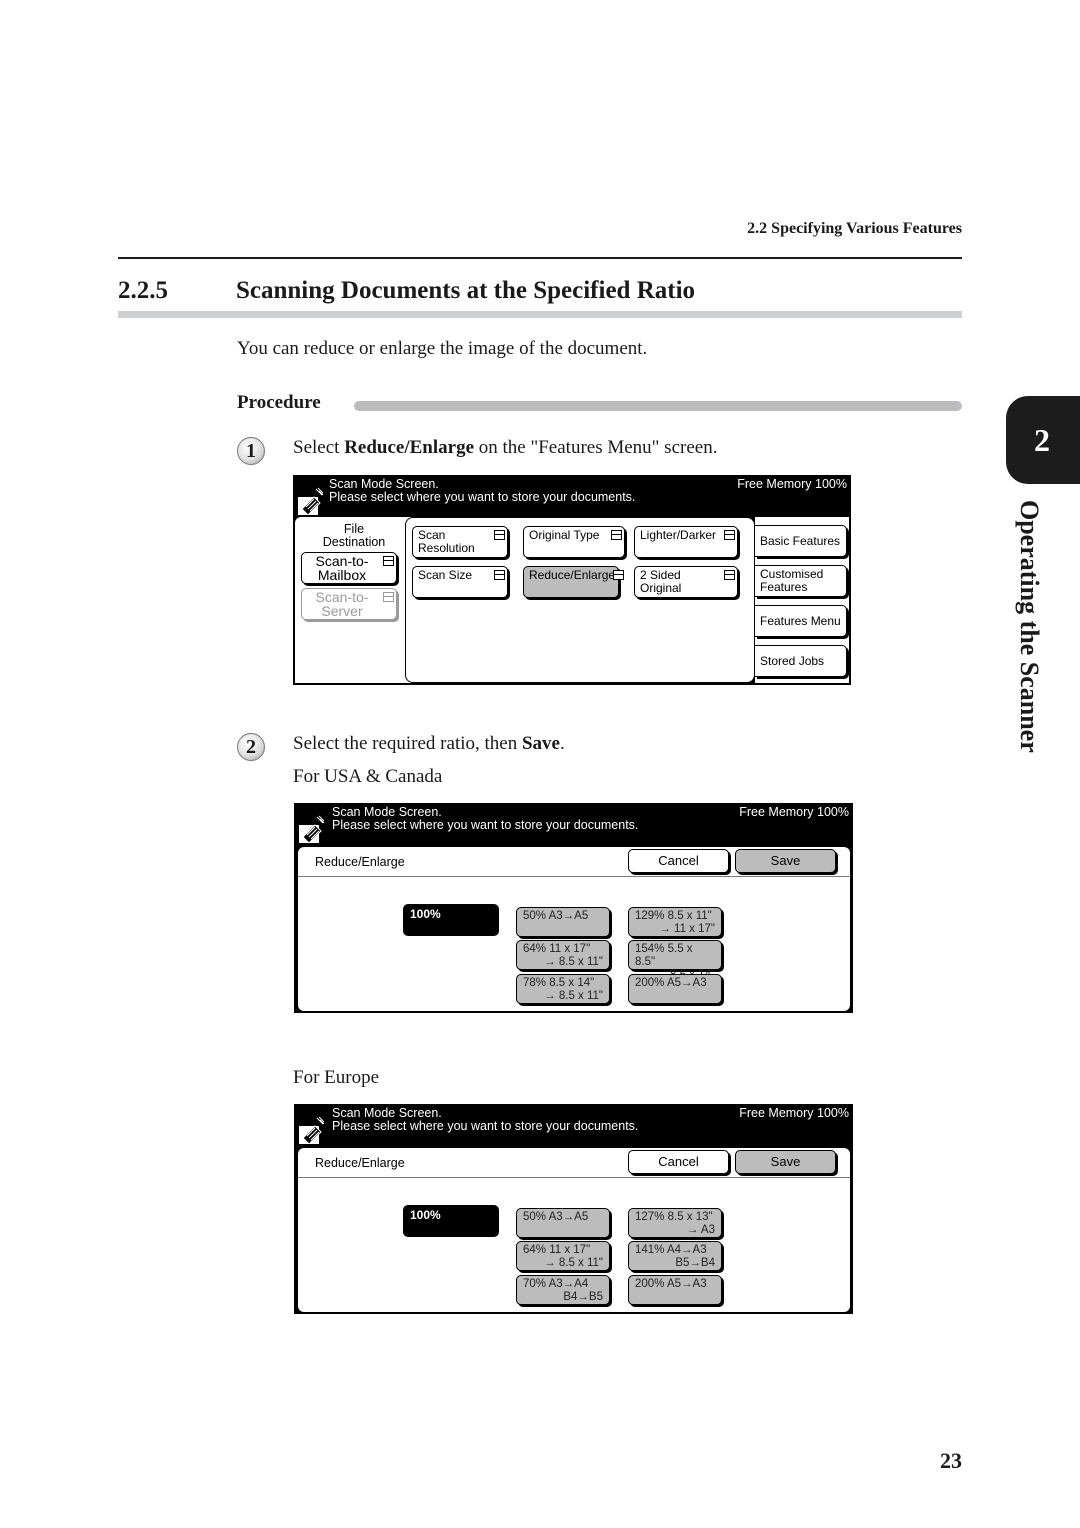  What do you see at coordinates (801, 661) in the screenshot?
I see `stored-jobs-tab: Stored Jobs` at bounding box center [801, 661].